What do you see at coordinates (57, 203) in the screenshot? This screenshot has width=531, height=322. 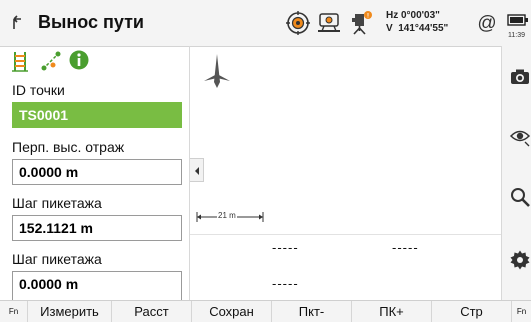 I see `chainage-step-label: Шаг пикетажа` at bounding box center [57, 203].